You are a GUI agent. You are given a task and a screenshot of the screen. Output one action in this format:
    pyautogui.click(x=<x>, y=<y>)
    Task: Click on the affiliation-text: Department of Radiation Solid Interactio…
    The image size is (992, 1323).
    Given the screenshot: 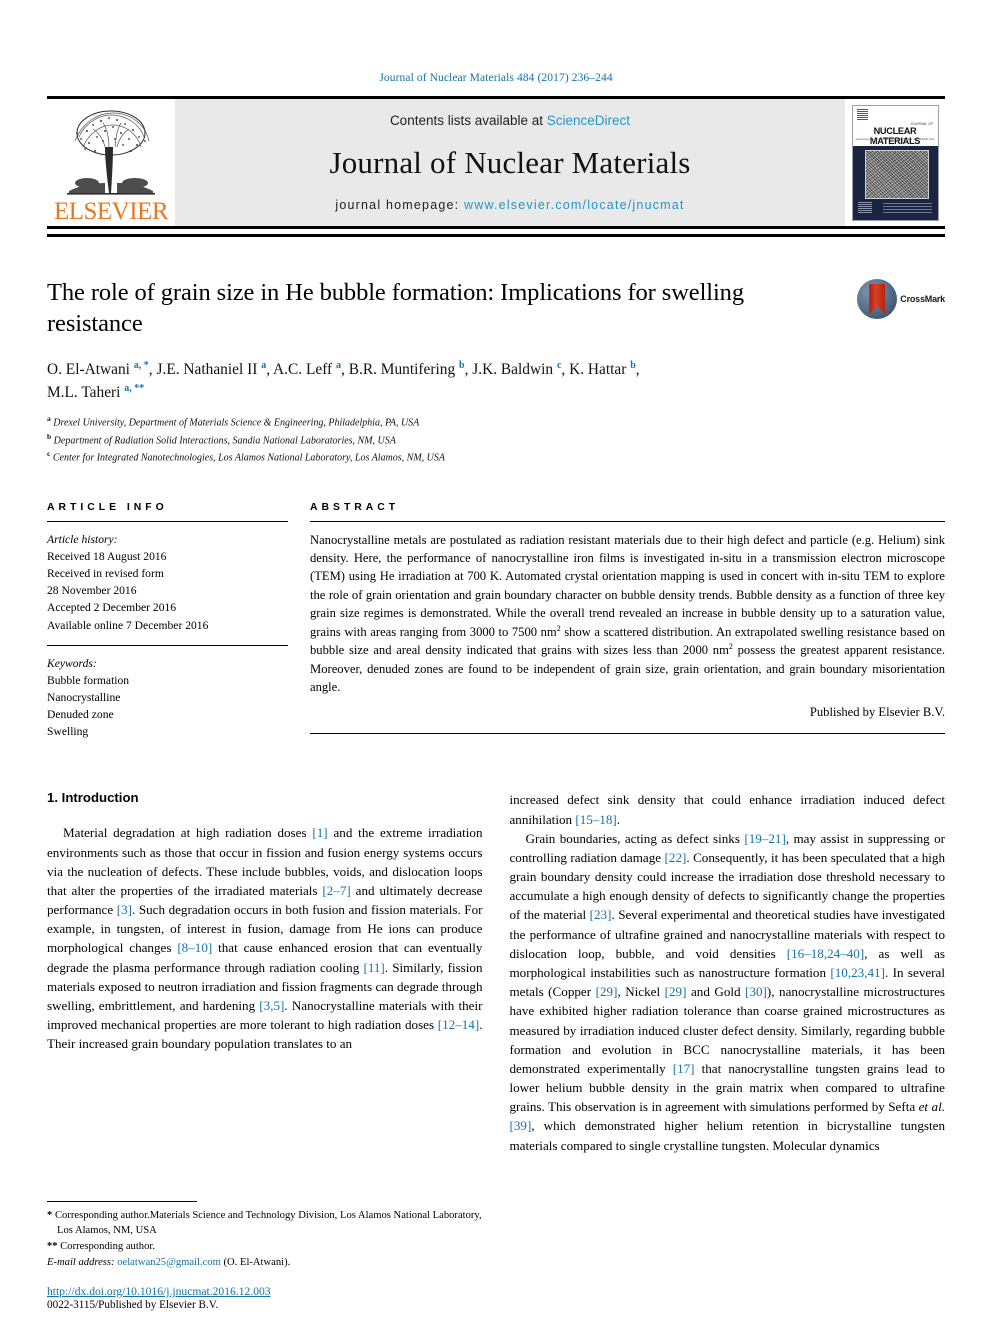 What is the action you would take?
    pyautogui.click(x=224, y=441)
    